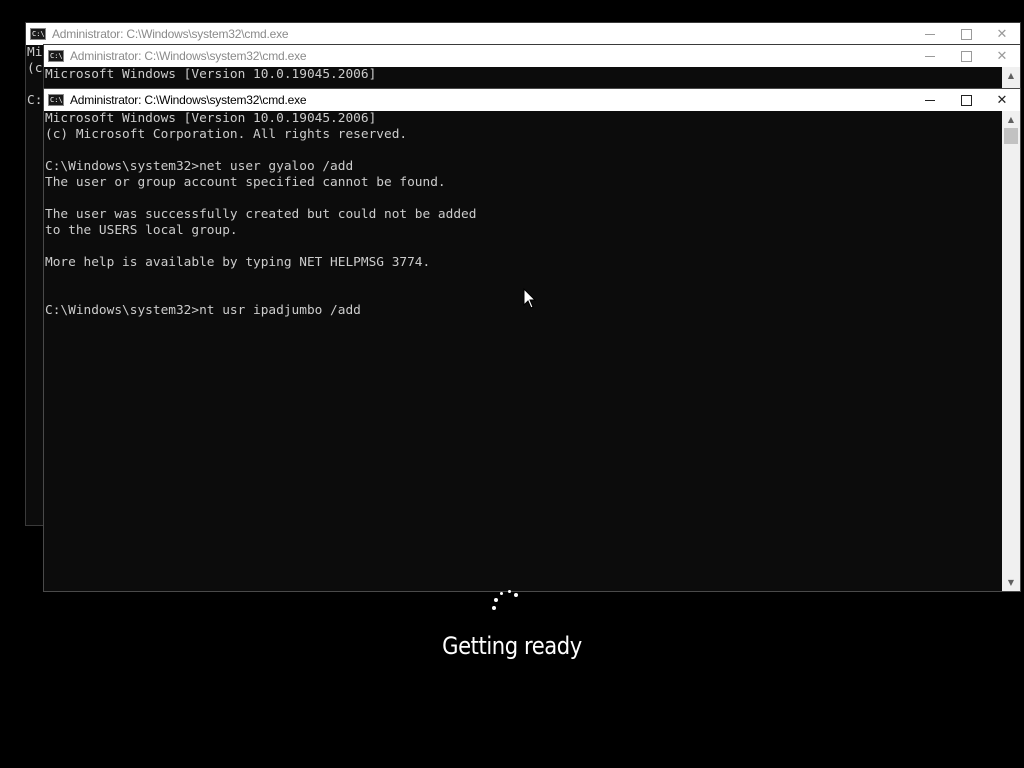 The image size is (1024, 768). What do you see at coordinates (512, 646) in the screenshot?
I see `setup-status-text: Getting ready` at bounding box center [512, 646].